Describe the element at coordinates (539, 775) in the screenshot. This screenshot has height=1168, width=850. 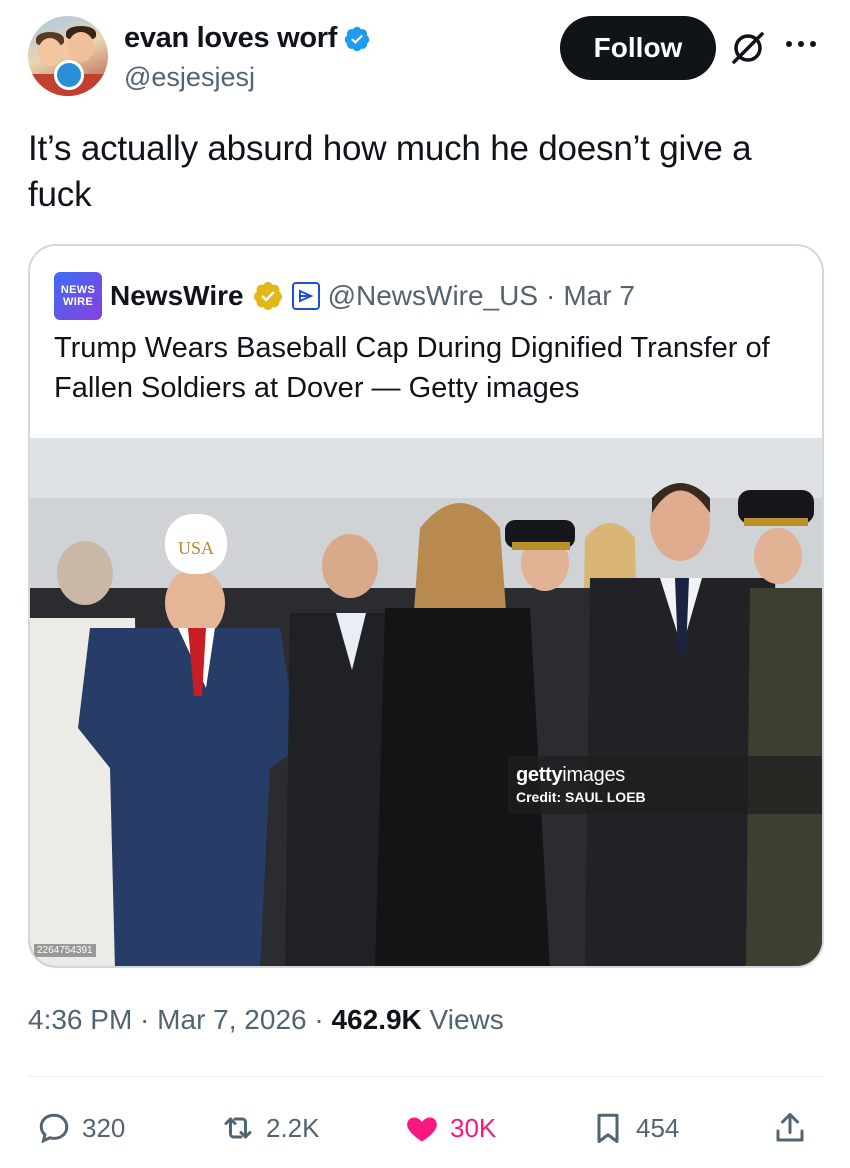
I see `getty-brand-bold: getty` at that location.